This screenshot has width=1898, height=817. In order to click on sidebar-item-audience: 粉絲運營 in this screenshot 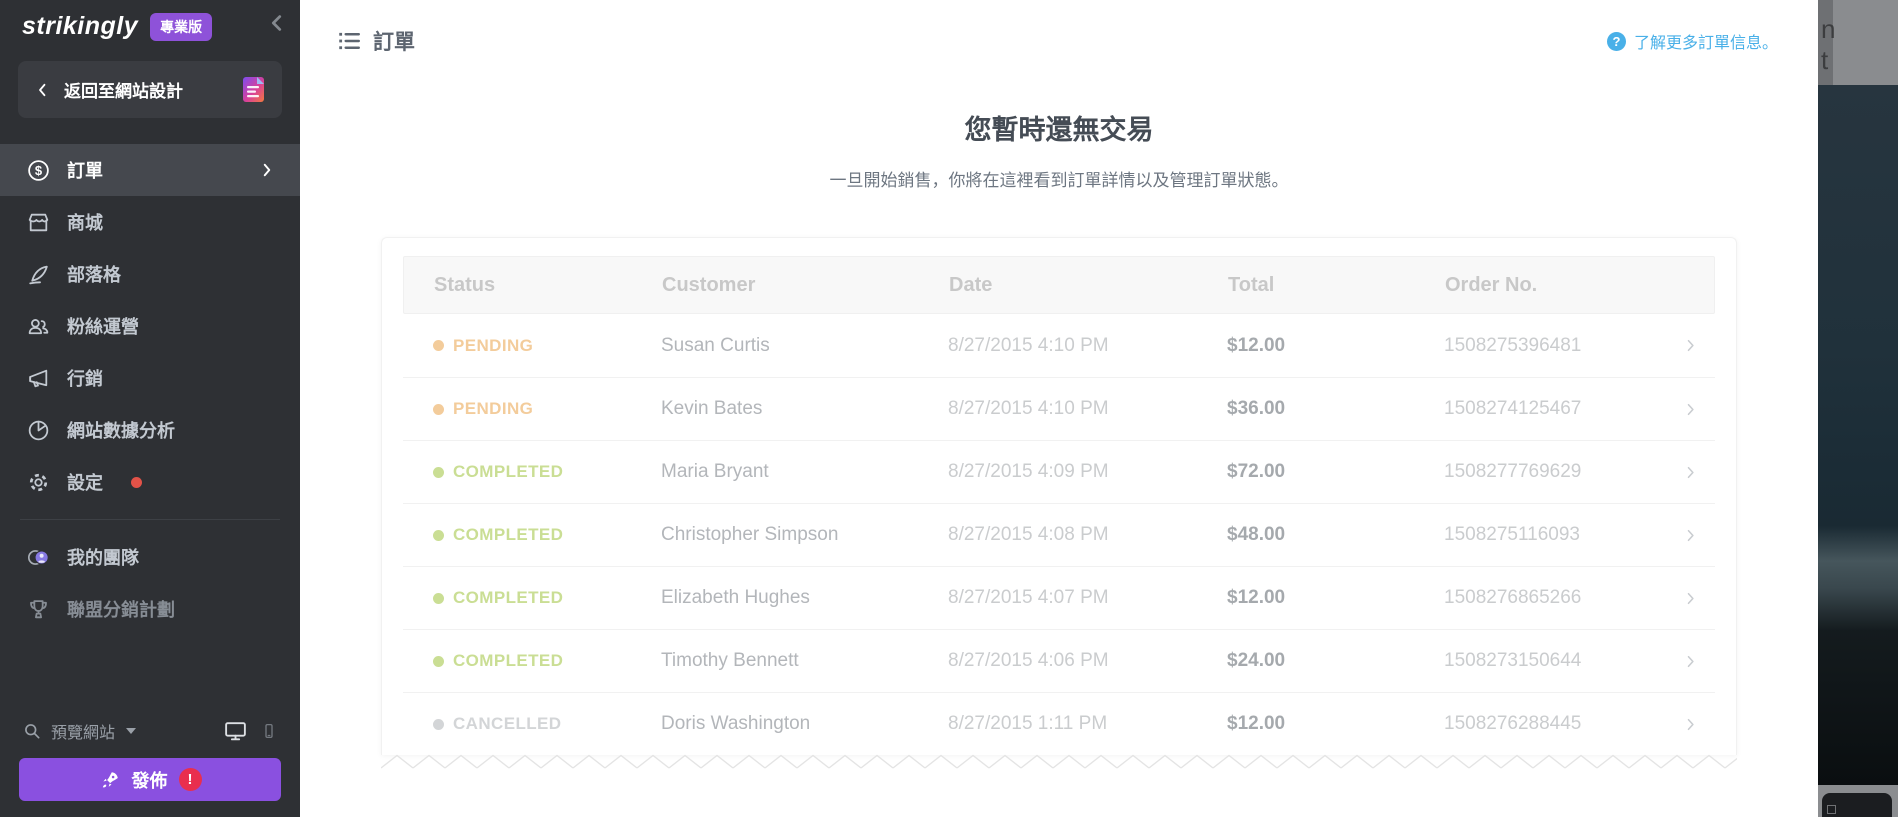, I will do `click(150, 326)`.